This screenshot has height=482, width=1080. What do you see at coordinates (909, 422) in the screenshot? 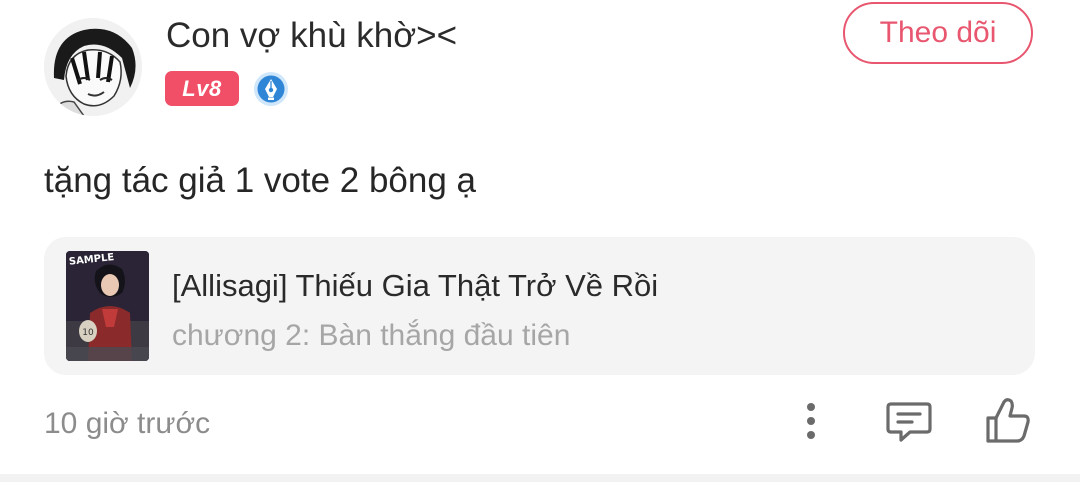
I see `comment-icon` at bounding box center [909, 422].